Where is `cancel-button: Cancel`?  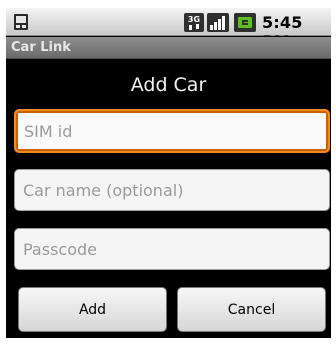
cancel-button: Cancel is located at coordinates (251, 309).